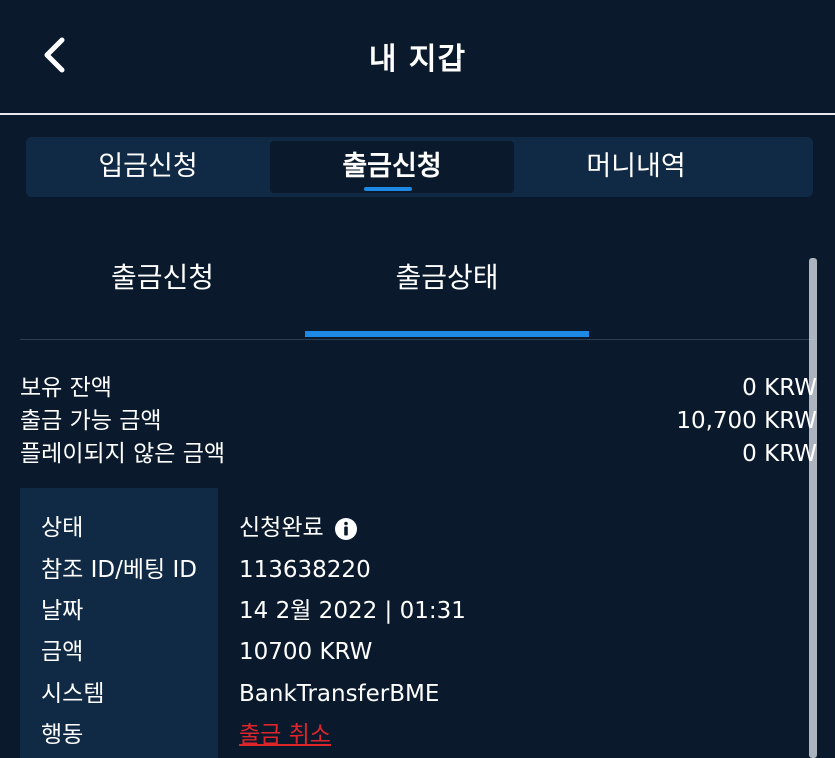 This screenshot has width=835, height=758. I want to click on detail-value: 14 2월 2022 | 01:31, so click(352, 611).